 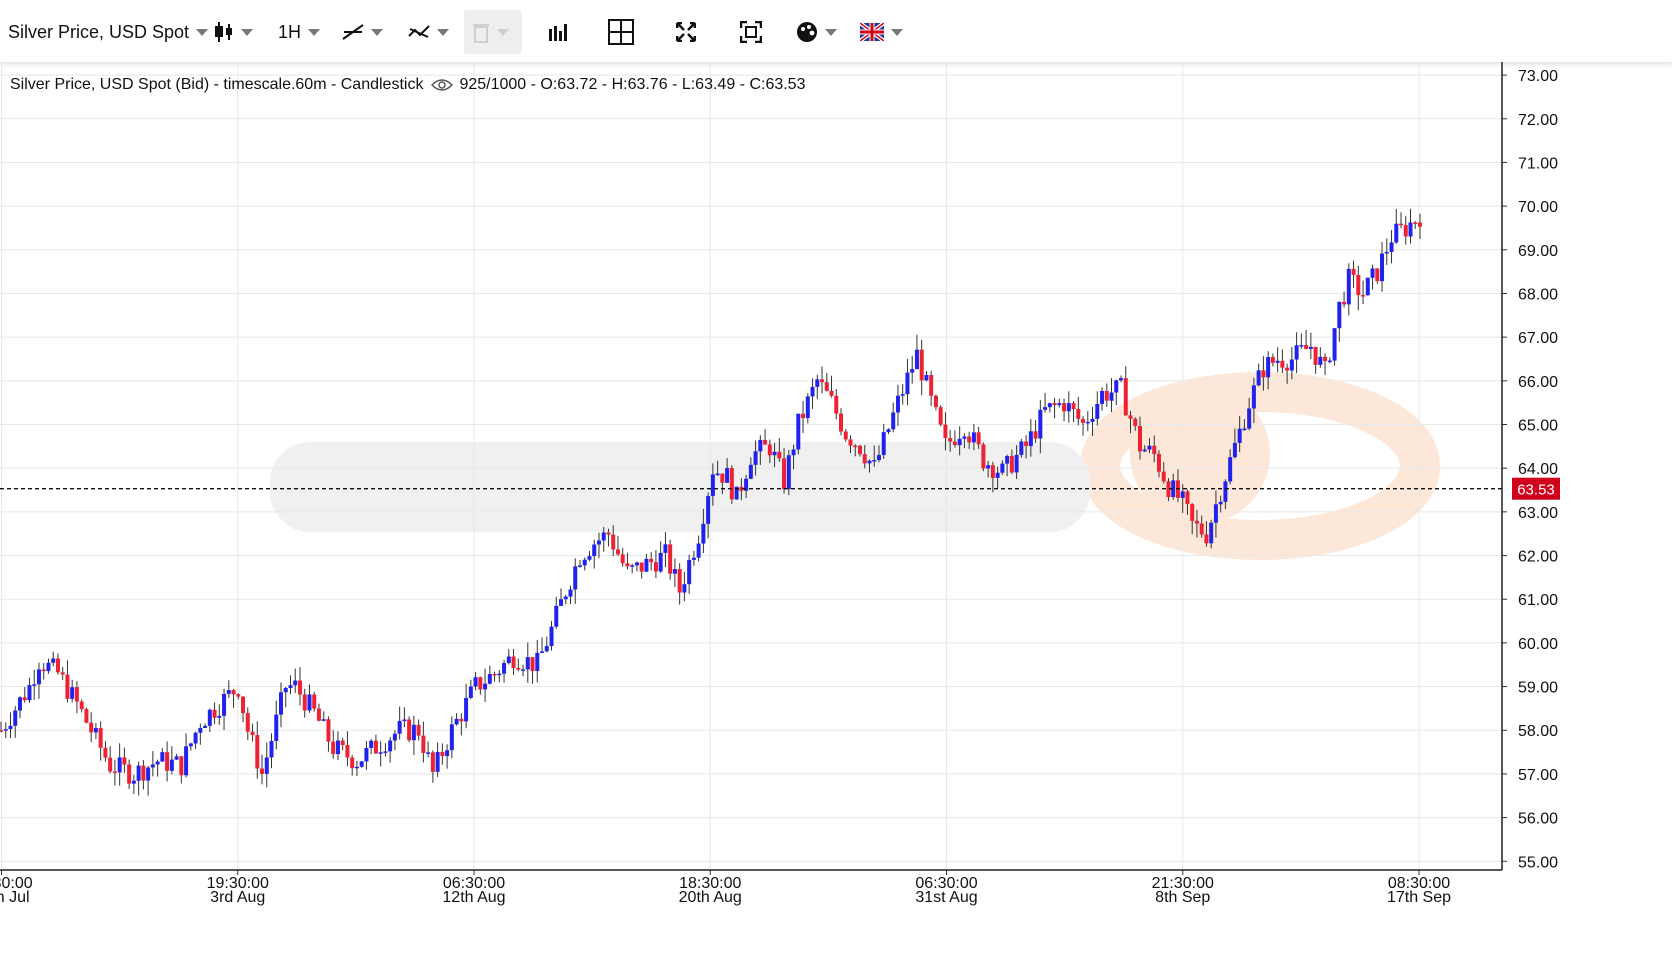 What do you see at coordinates (299, 32) in the screenshot?
I see `timeframe-select: 1H` at bounding box center [299, 32].